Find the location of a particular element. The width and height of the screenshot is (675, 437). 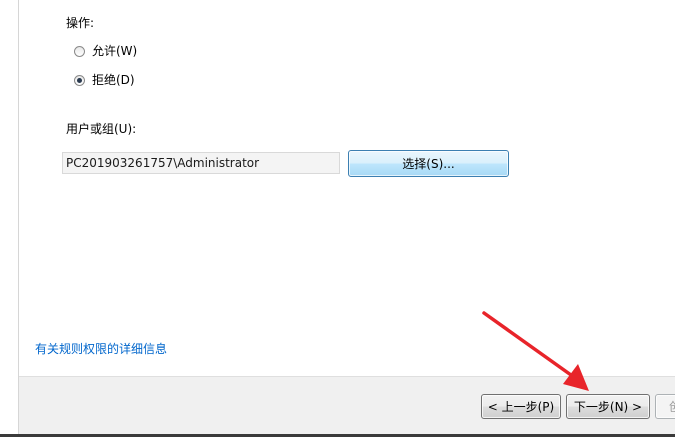

allow-radio-option: 允许(W) is located at coordinates (105, 51).